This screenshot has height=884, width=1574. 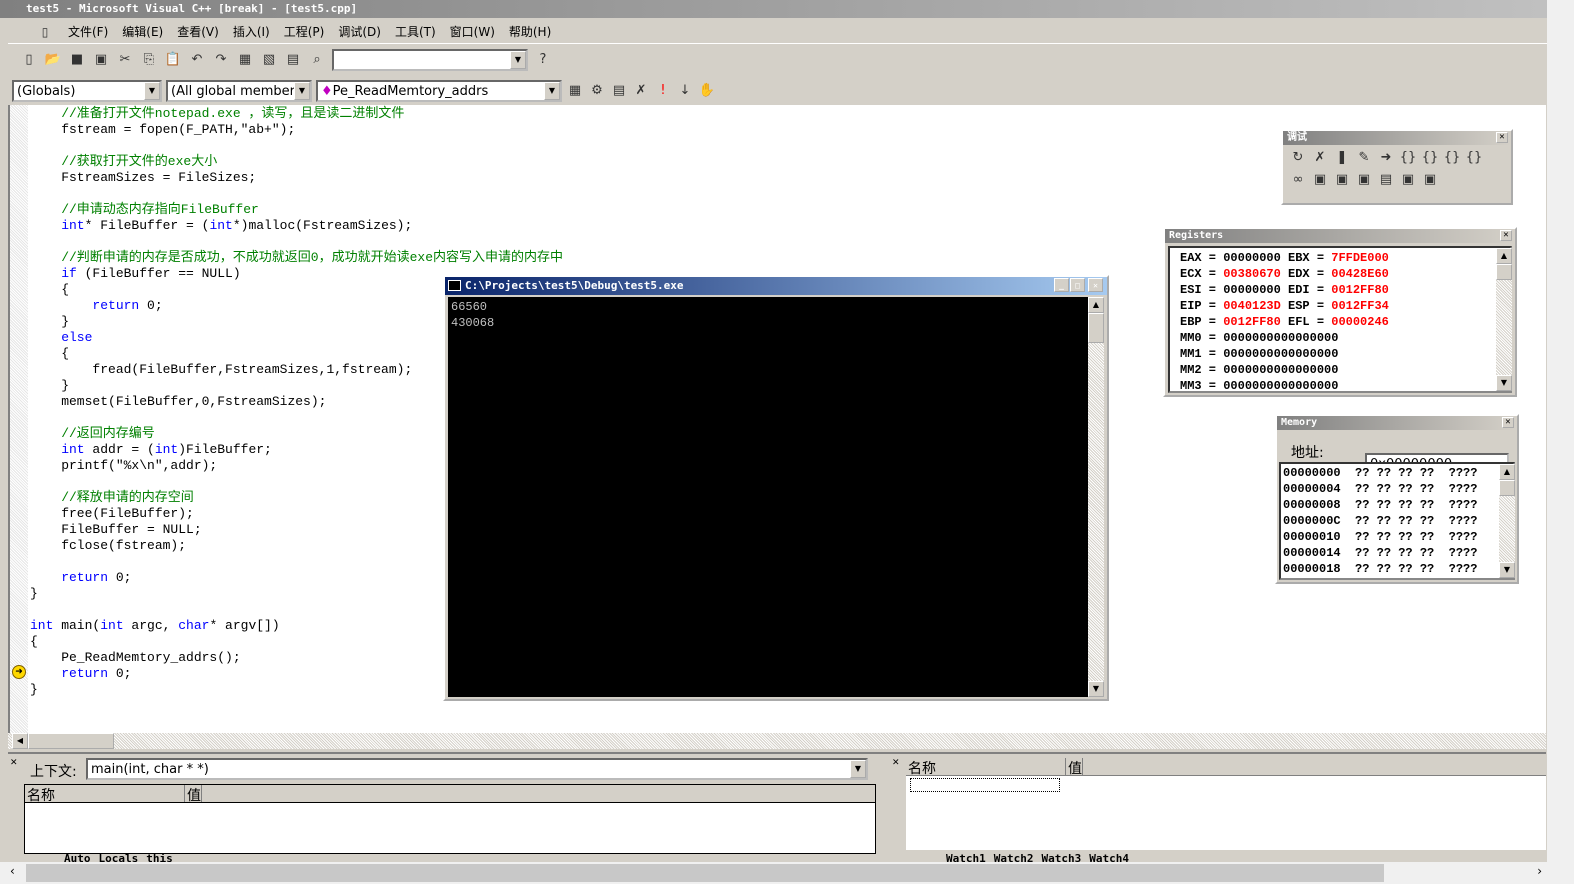 What do you see at coordinates (53, 60) in the screenshot?
I see `open-icon: 📂` at bounding box center [53, 60].